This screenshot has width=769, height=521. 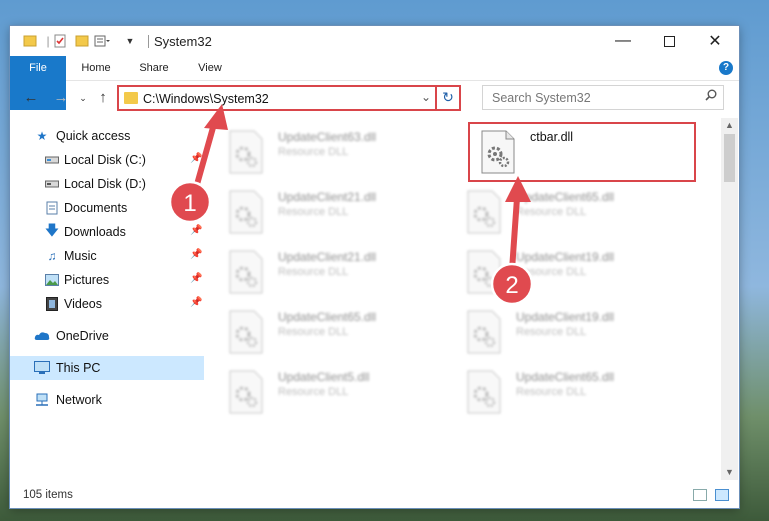 What do you see at coordinates (82, 336) in the screenshot?
I see `nav-item-label: OneDrive` at bounding box center [82, 336].